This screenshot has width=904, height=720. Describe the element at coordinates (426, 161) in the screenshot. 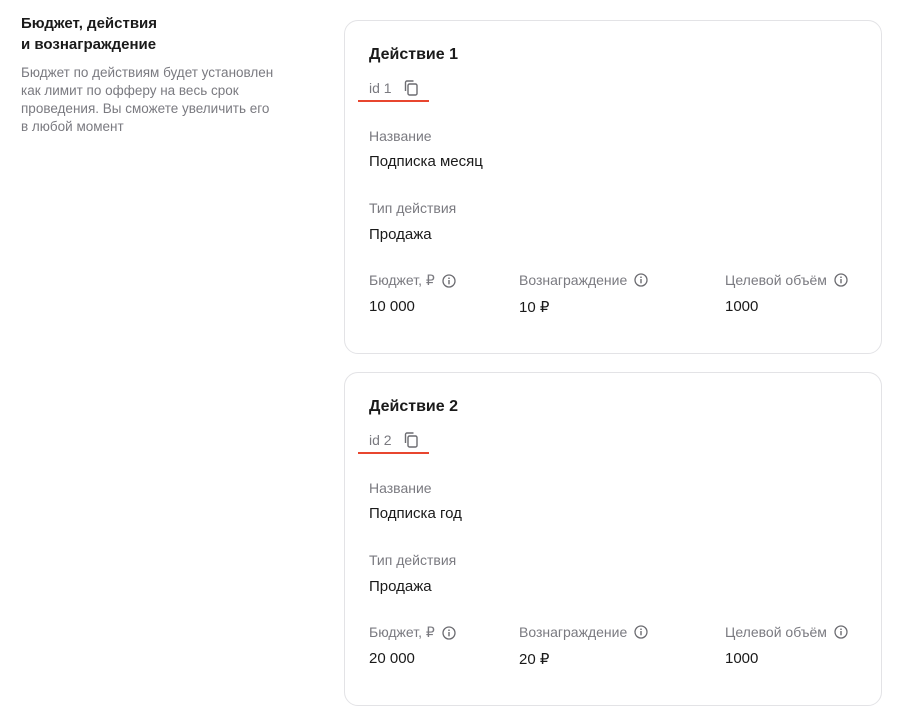

I see `name-value: Подписка месяц` at that location.